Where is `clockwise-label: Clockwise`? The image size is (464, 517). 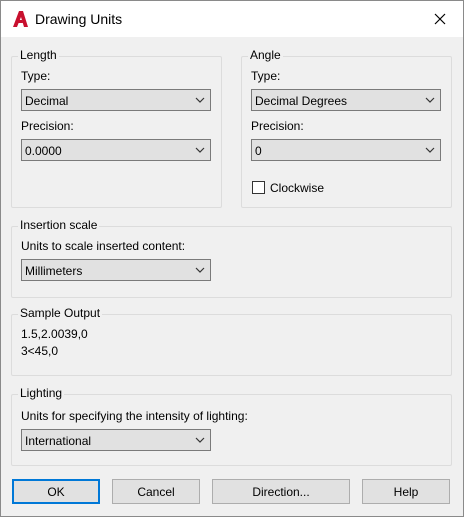
clockwise-label: Clockwise is located at coordinates (297, 188).